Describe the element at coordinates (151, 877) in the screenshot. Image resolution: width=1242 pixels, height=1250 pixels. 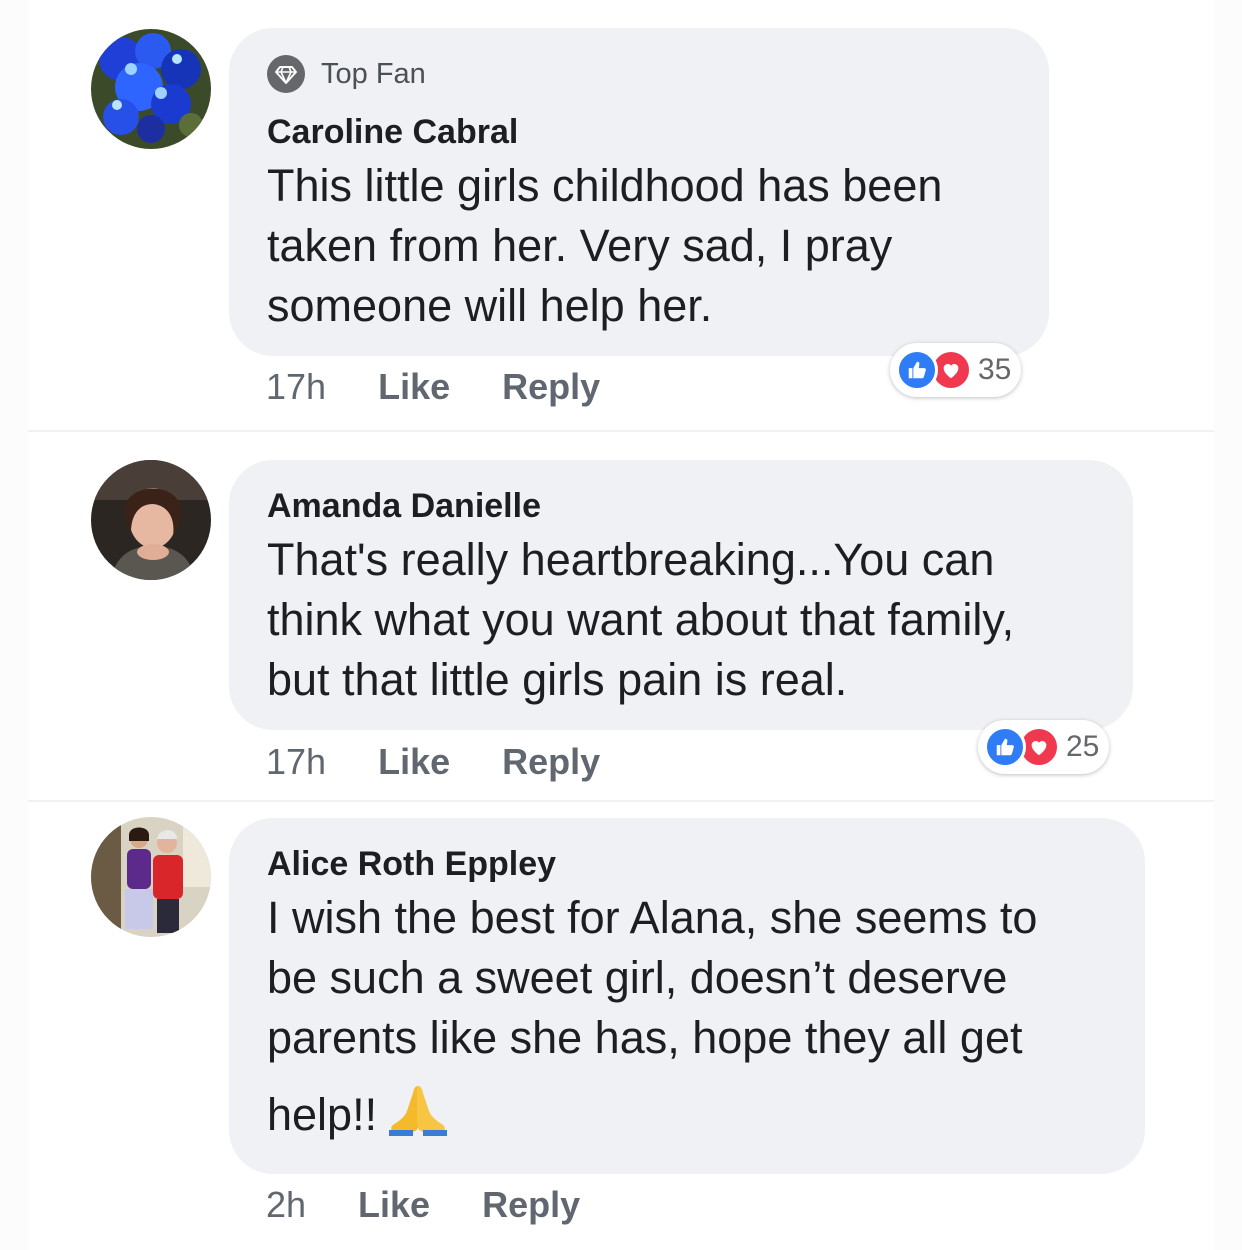
I see `avatar-alice-roth-eppley` at that location.